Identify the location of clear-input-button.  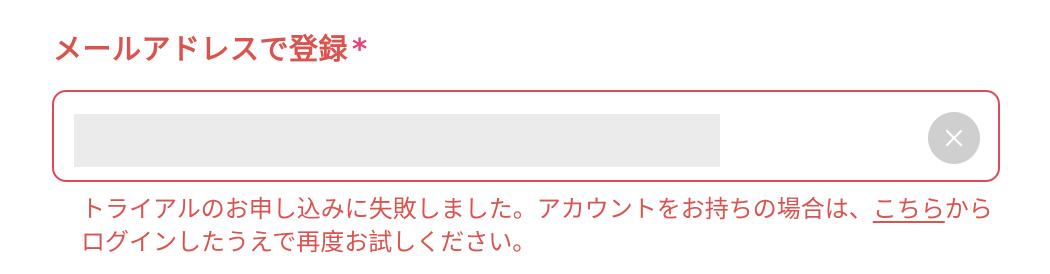
(954, 138).